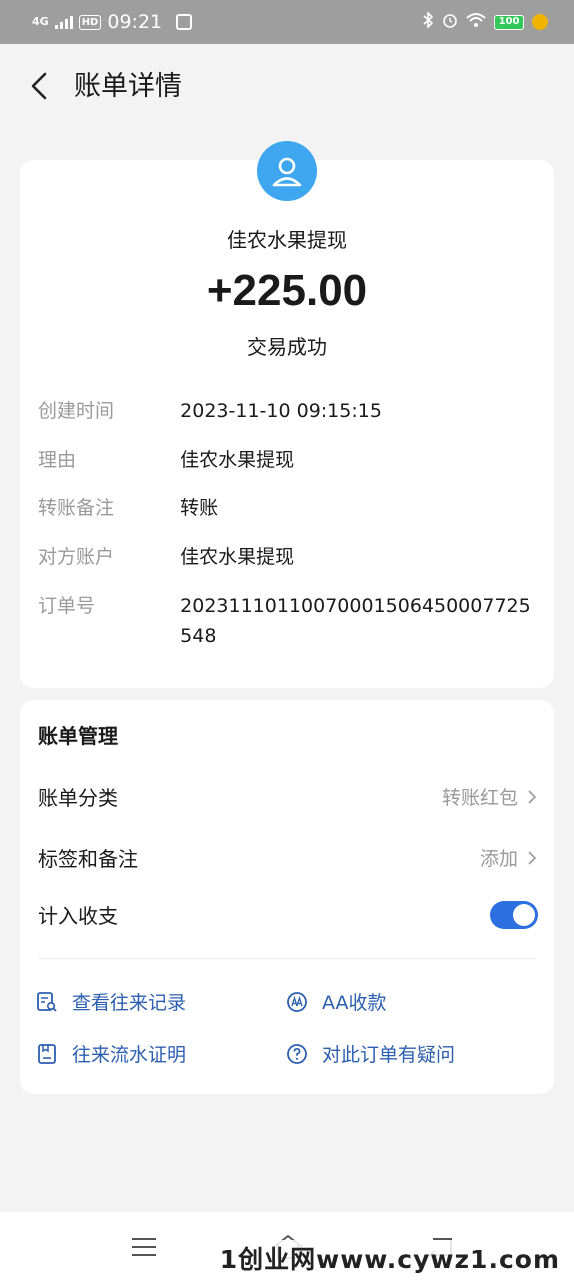 The image size is (574, 1280). What do you see at coordinates (63, 22) in the screenshot?
I see `signal-icon` at bounding box center [63, 22].